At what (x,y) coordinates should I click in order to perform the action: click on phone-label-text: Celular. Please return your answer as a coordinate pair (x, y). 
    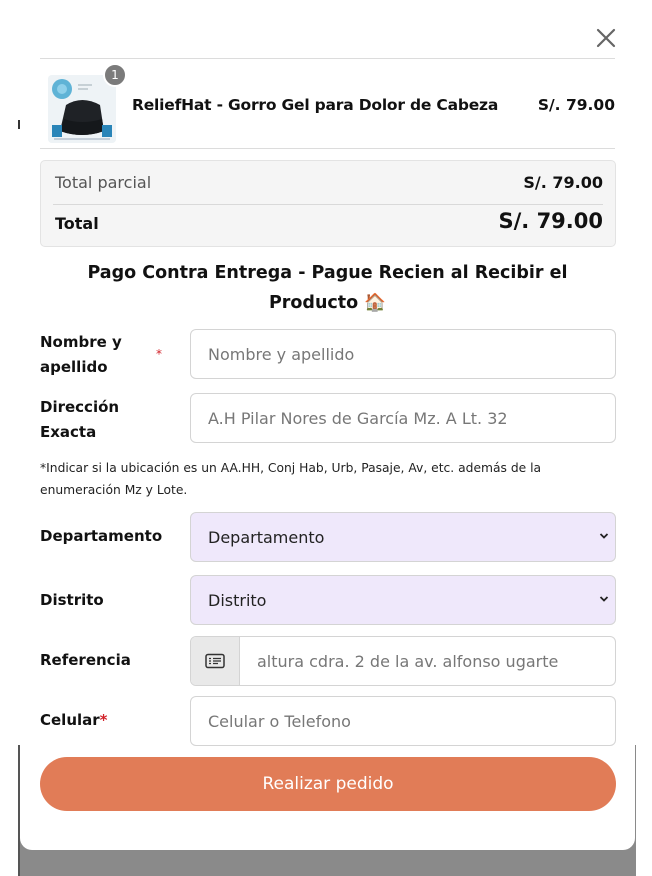
    Looking at the image, I should click on (70, 720).